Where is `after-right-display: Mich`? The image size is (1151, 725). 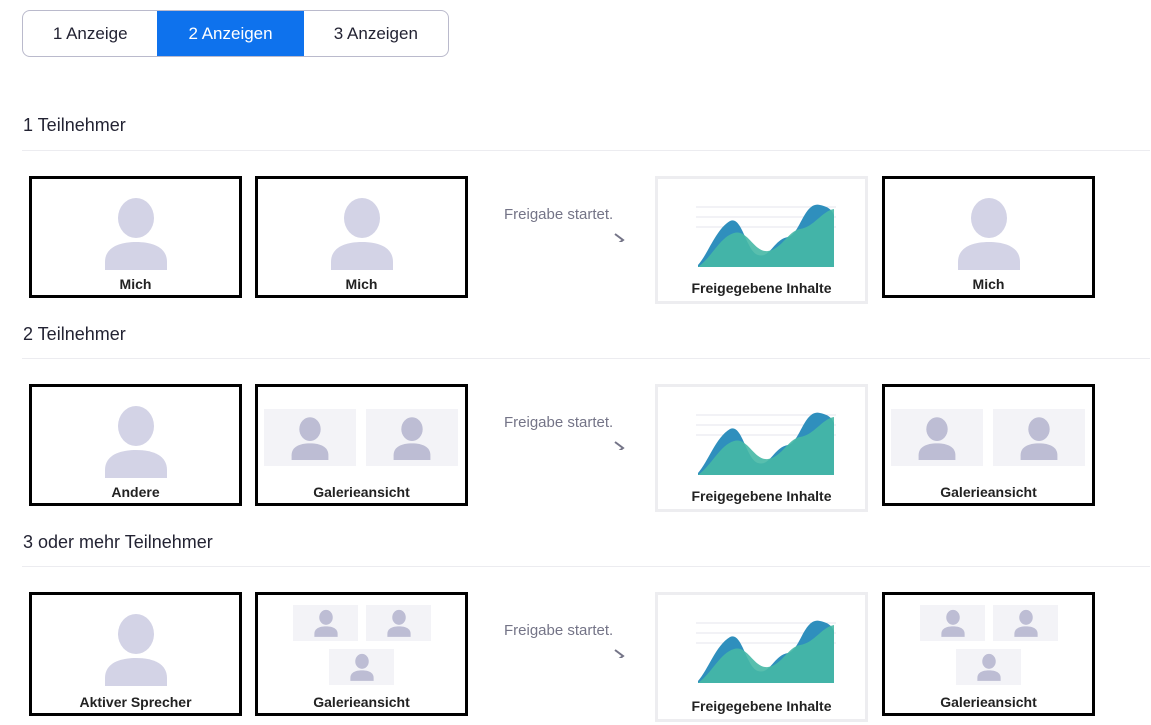
after-right-display: Mich is located at coordinates (988, 237).